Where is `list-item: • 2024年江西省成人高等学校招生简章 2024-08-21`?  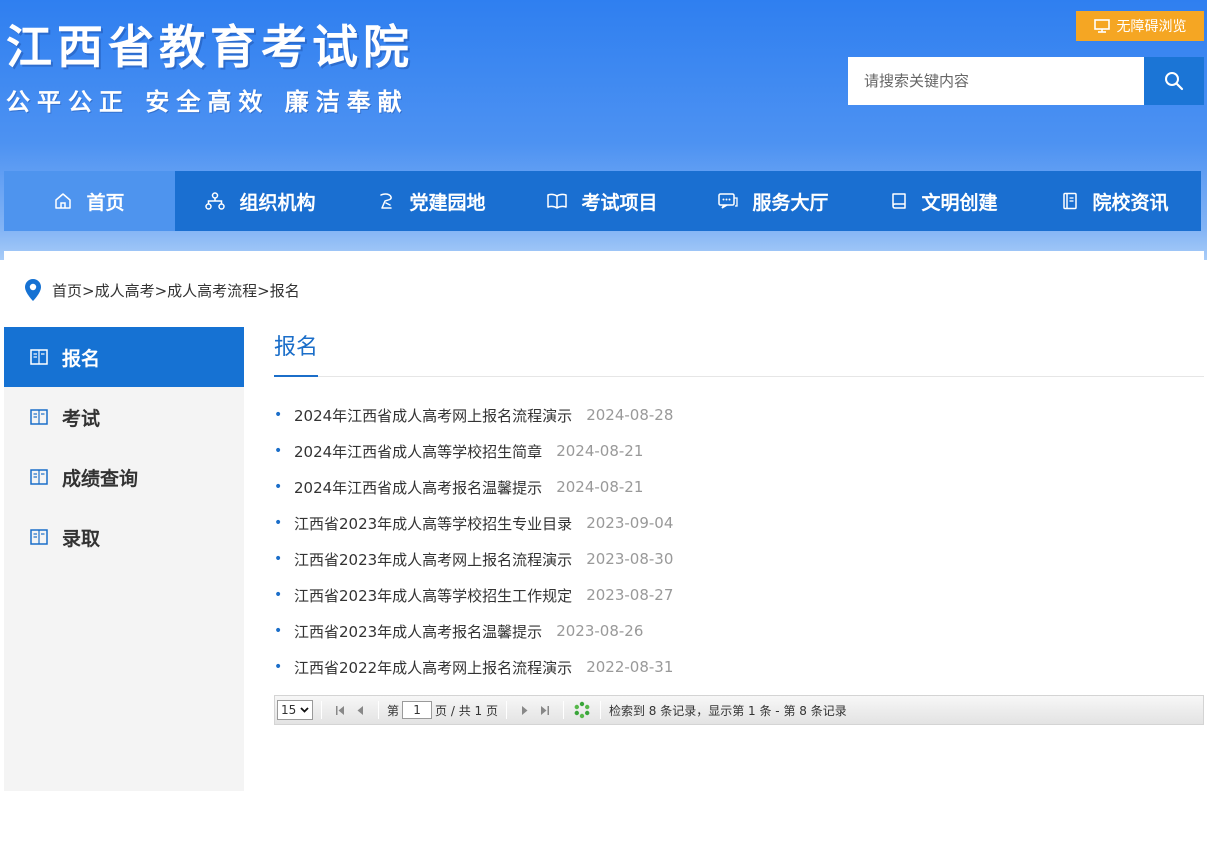
list-item: • 2024年江西省成人高等学校招生简章 2024-08-21 is located at coordinates (739, 451).